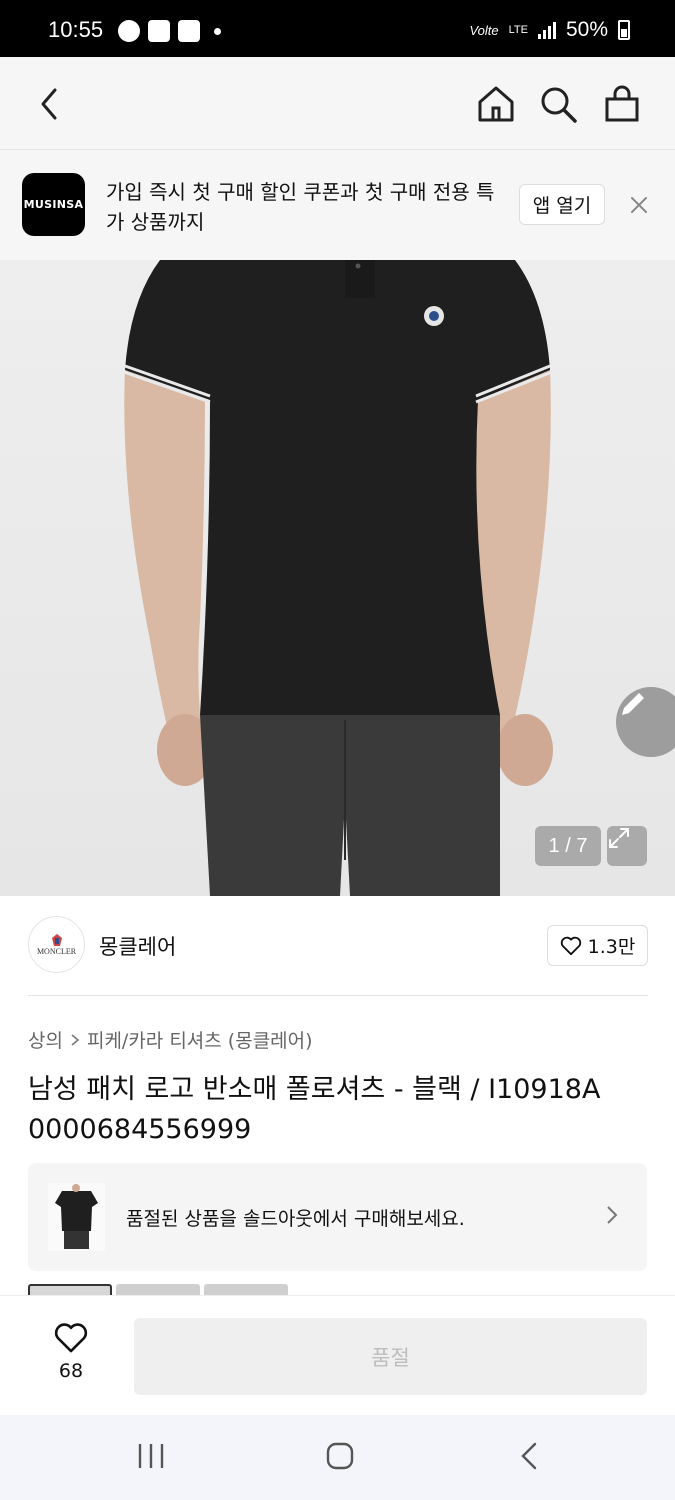 The height and width of the screenshot is (1500, 675). I want to click on musinsa-logo: MUSINSA, so click(53, 204).